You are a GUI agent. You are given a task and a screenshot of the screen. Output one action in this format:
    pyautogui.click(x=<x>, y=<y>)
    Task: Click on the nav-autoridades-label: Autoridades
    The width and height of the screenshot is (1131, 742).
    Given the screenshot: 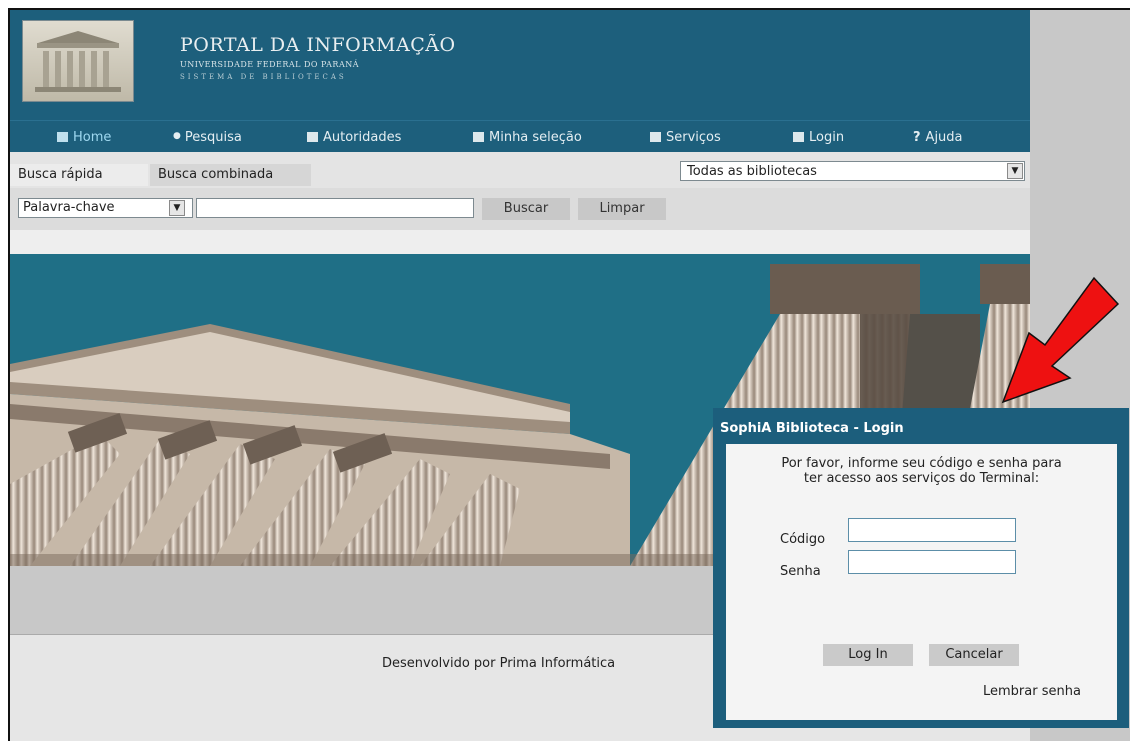 What is the action you would take?
    pyautogui.click(x=362, y=137)
    